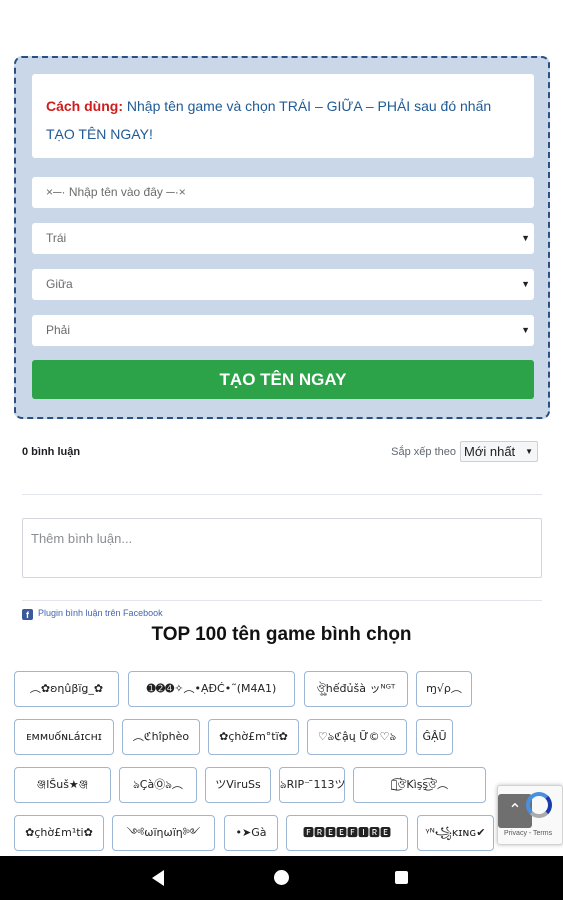  I want to click on back-icon, so click(158, 878).